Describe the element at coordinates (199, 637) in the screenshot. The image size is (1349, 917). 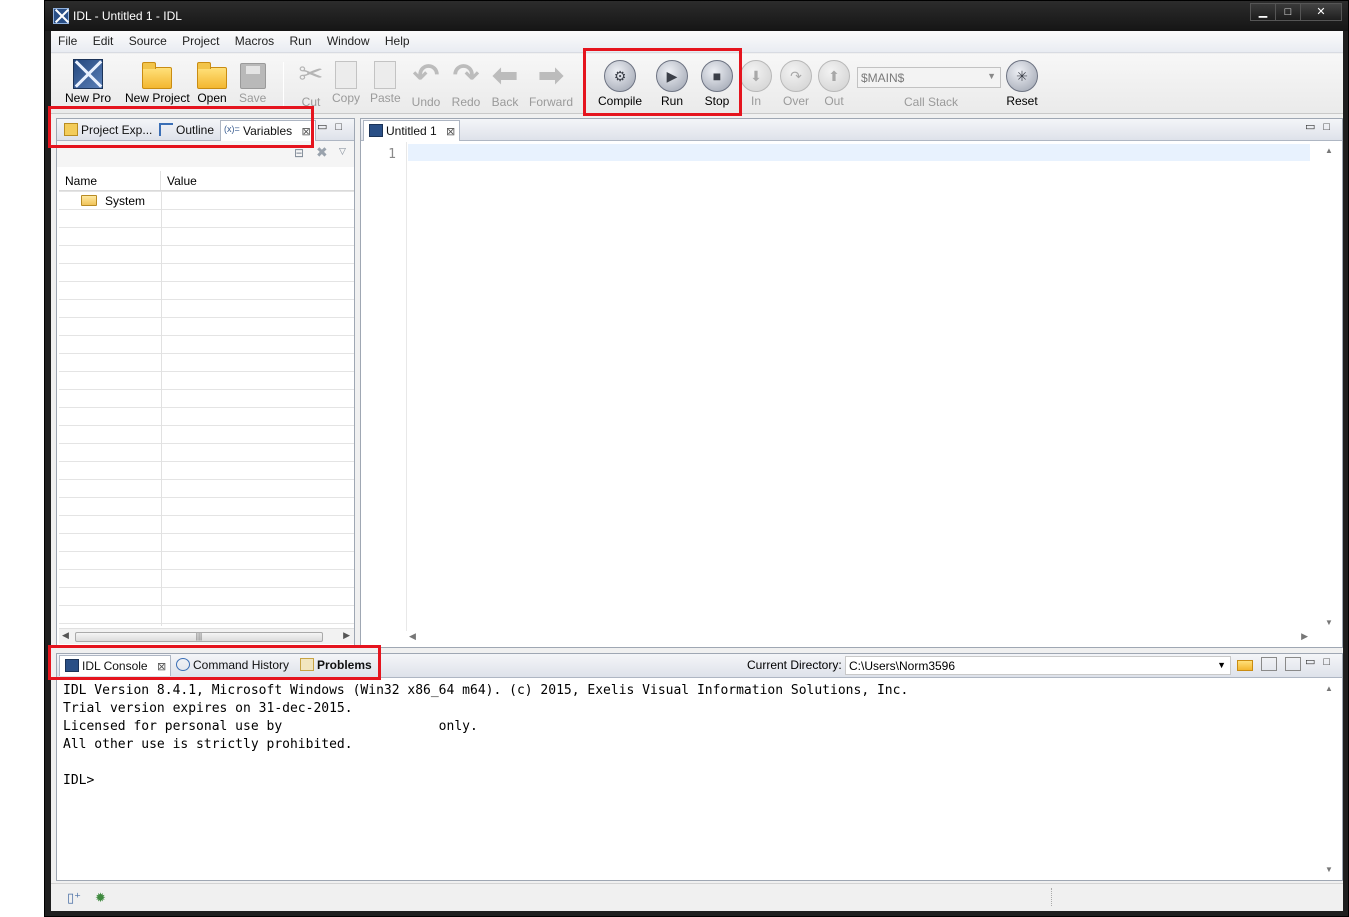
I see `scroll-thumb: |||` at that location.